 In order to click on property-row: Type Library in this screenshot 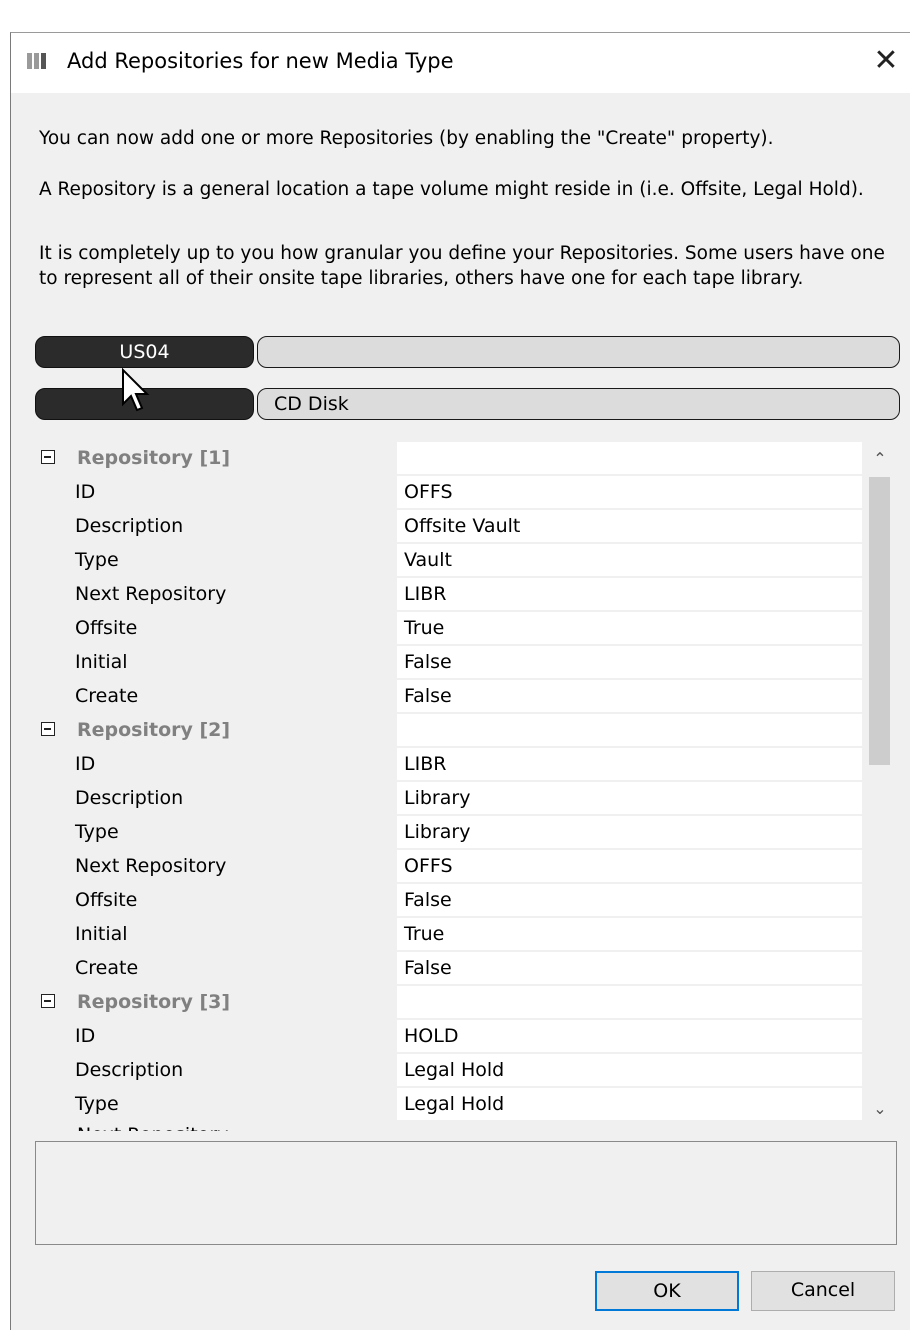, I will do `click(462, 832)`.